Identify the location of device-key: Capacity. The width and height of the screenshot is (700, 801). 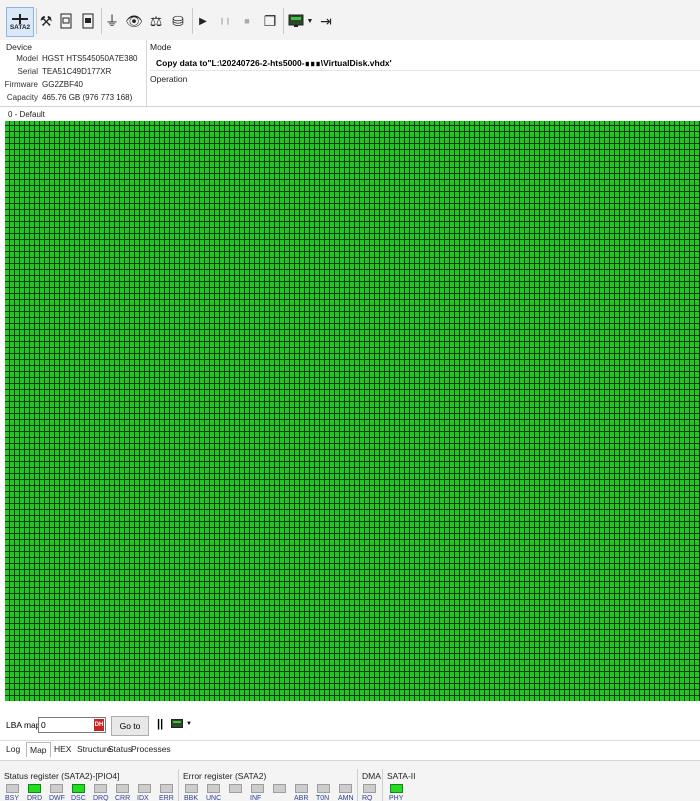
(22, 97).